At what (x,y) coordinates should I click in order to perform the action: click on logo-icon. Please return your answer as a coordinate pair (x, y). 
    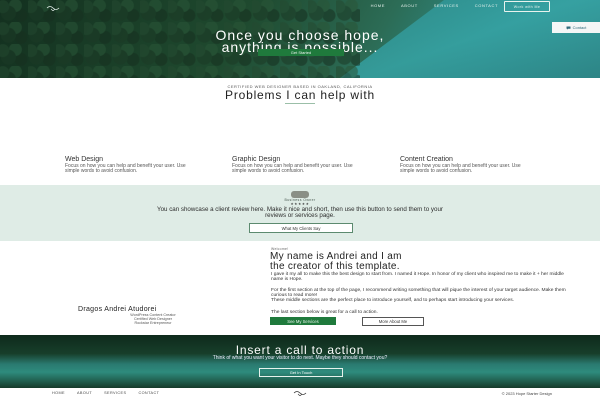
    Looking at the image, I should click on (53, 8).